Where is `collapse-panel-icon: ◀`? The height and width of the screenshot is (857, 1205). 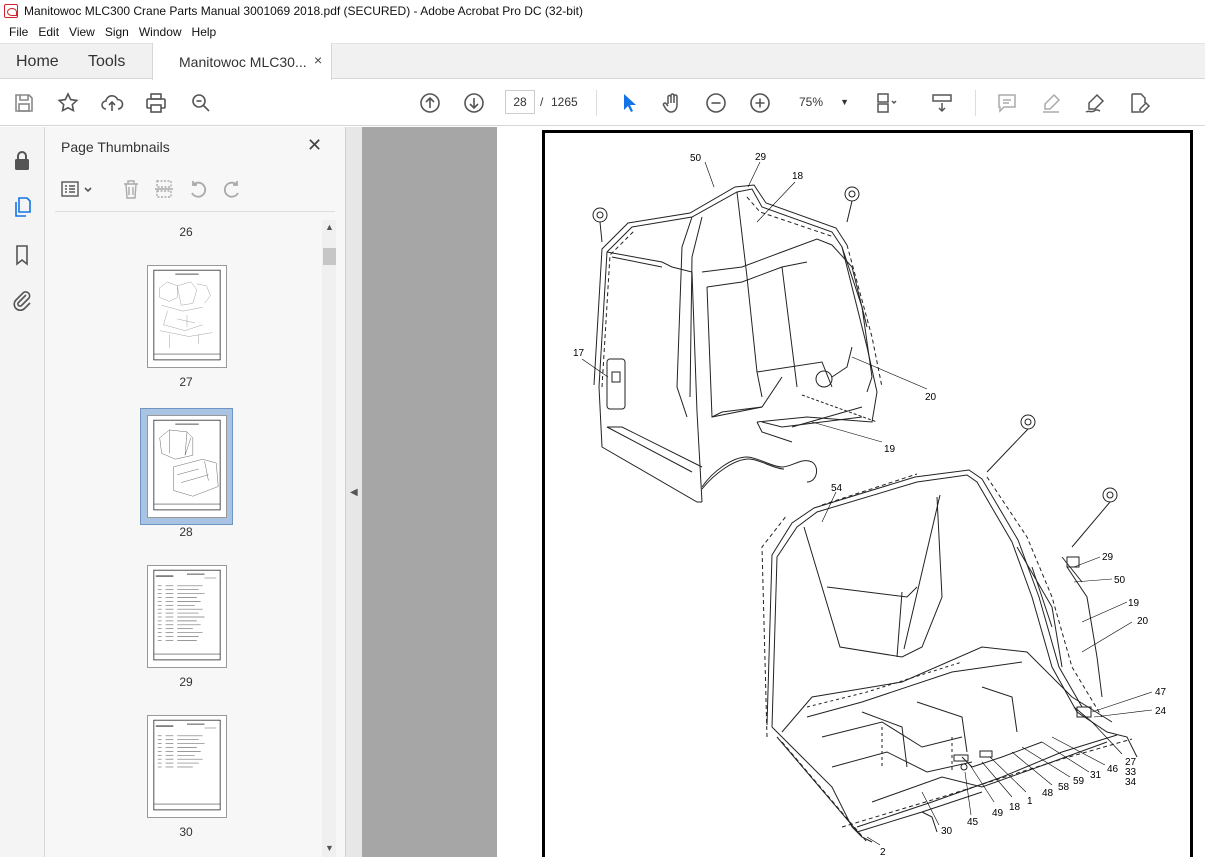
collapse-panel-icon: ◀ is located at coordinates (354, 492).